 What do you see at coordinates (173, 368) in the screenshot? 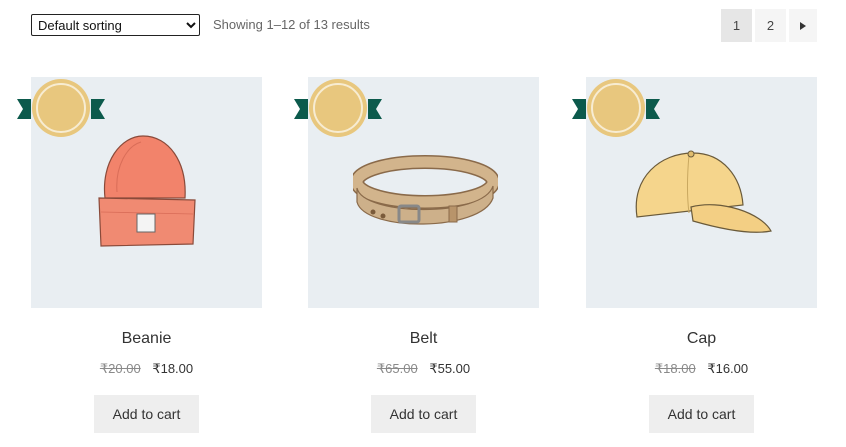
I see `sale-price: ₹18.00` at bounding box center [173, 368].